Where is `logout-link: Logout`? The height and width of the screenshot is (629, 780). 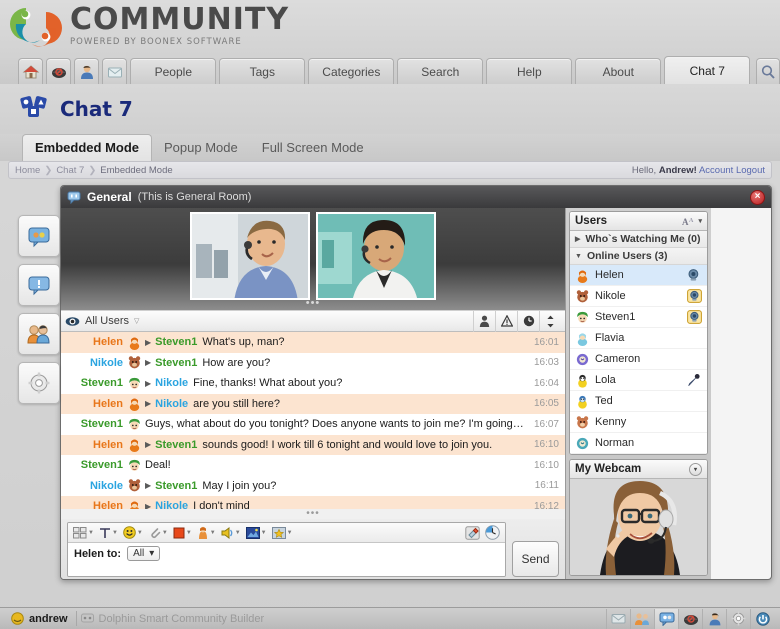 logout-link: Logout is located at coordinates (750, 170).